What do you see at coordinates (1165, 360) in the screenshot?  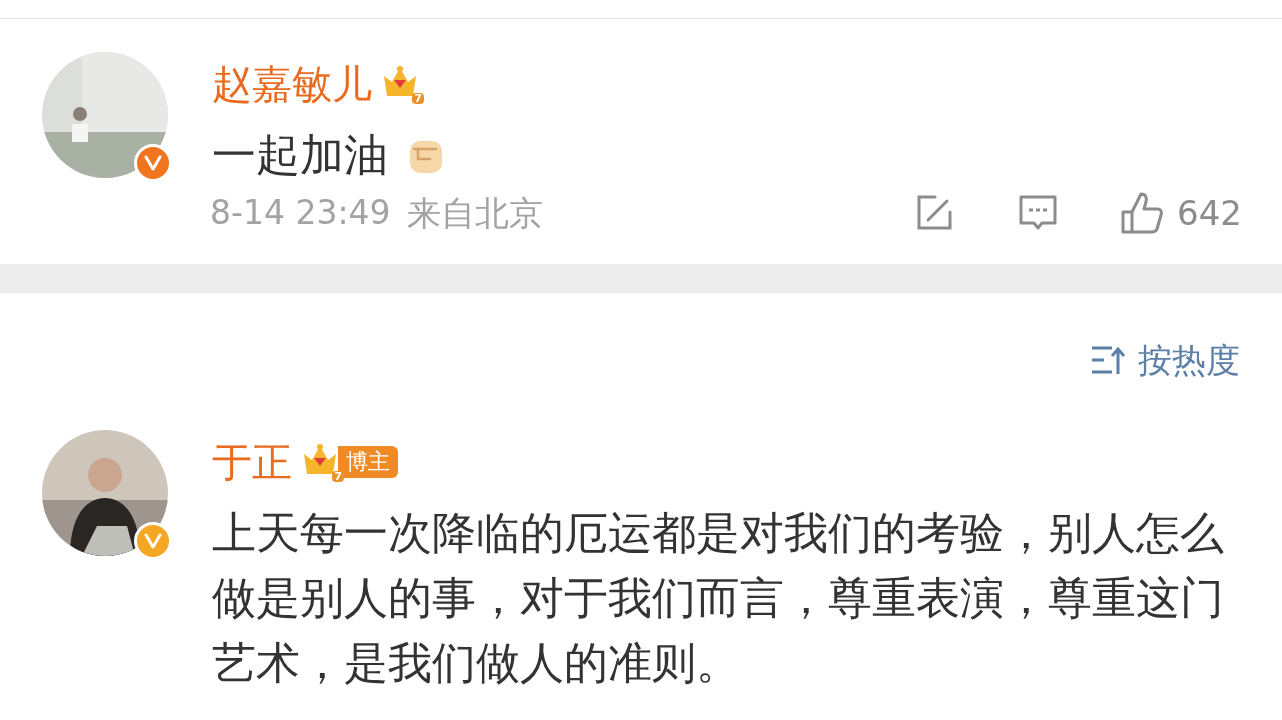 I see `sort-button: 按热度` at bounding box center [1165, 360].